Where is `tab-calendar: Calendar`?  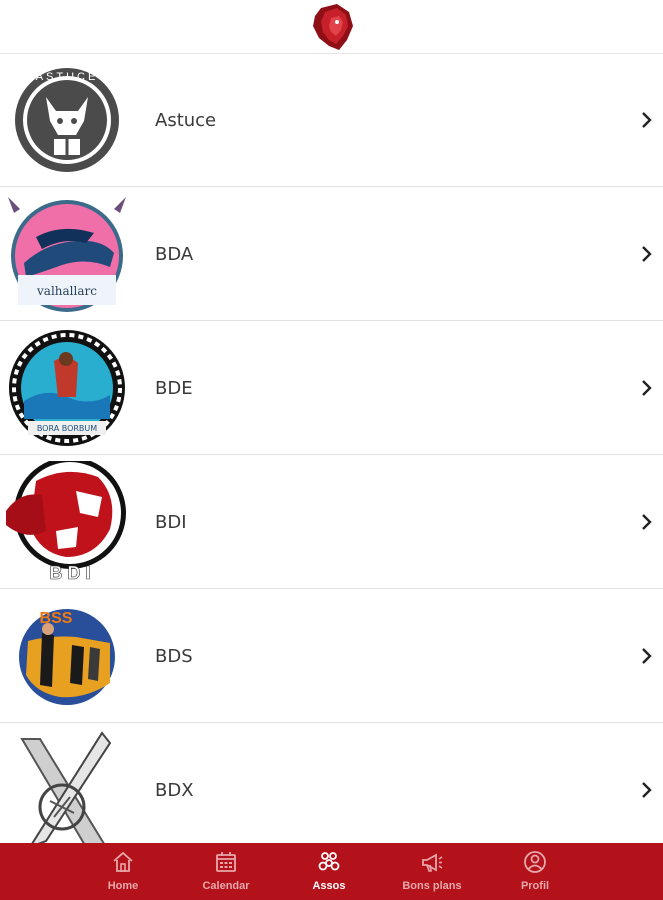 tab-calendar: Calendar is located at coordinates (226, 871).